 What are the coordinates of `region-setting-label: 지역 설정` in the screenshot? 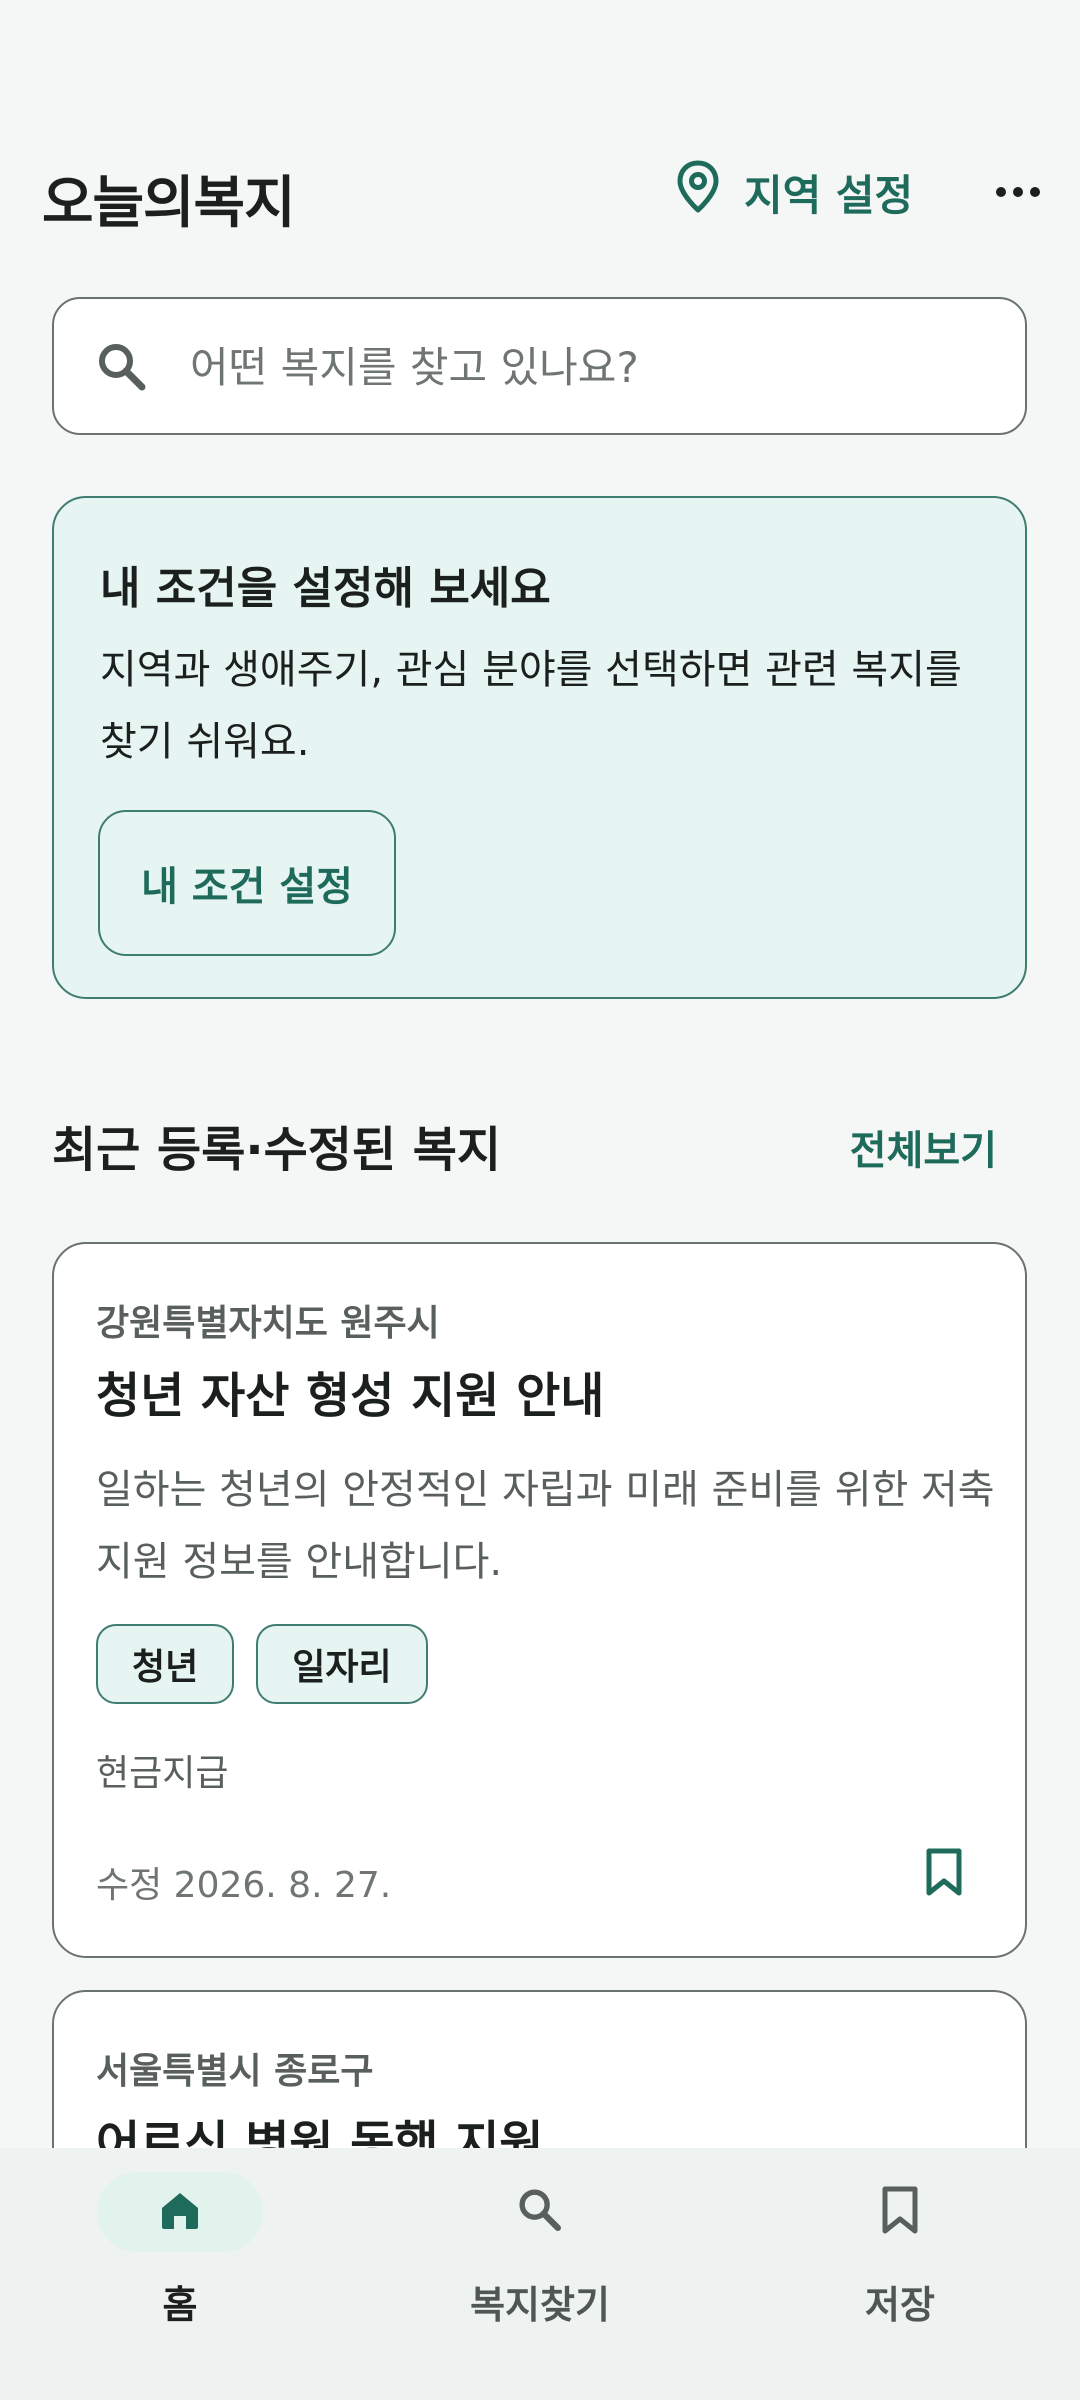 It's located at (829, 195).